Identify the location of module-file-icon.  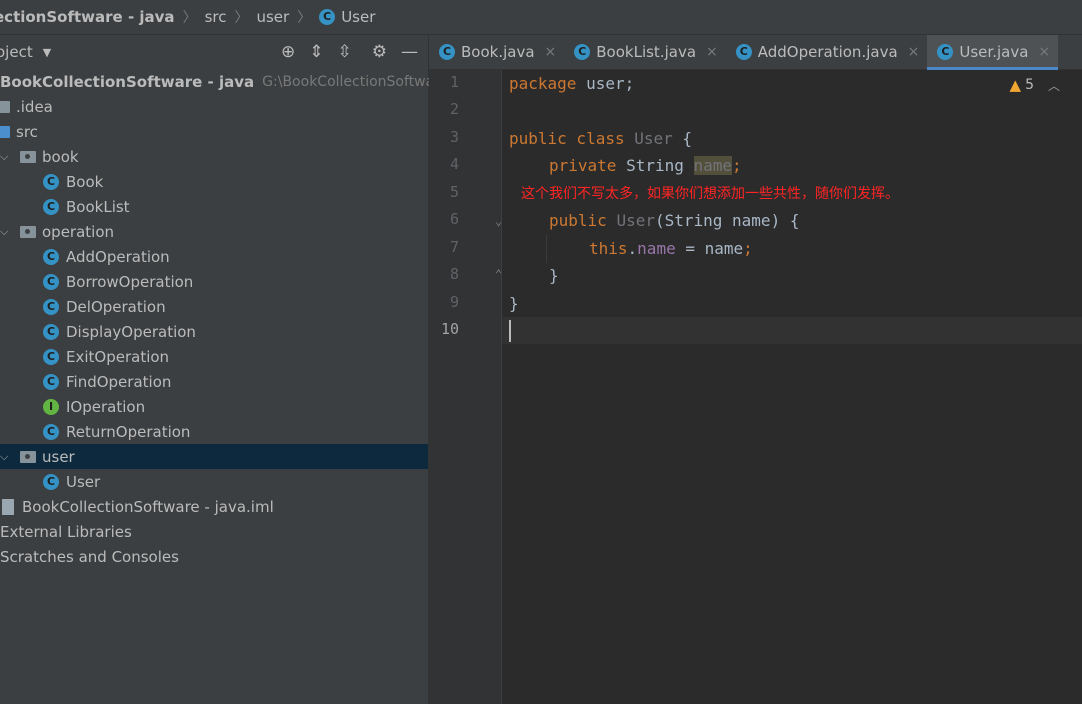
(8, 506).